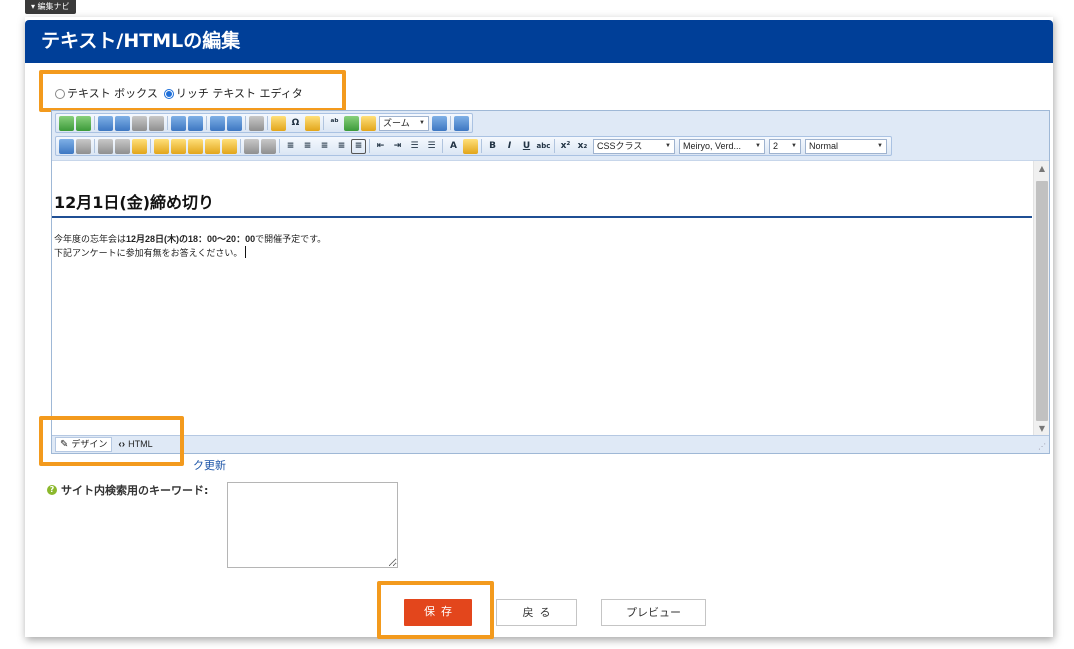 This screenshot has width=1074, height=649. Describe the element at coordinates (722, 146) in the screenshot. I see `font-name-dropdown: Meiryo, Verd... ▼` at that location.